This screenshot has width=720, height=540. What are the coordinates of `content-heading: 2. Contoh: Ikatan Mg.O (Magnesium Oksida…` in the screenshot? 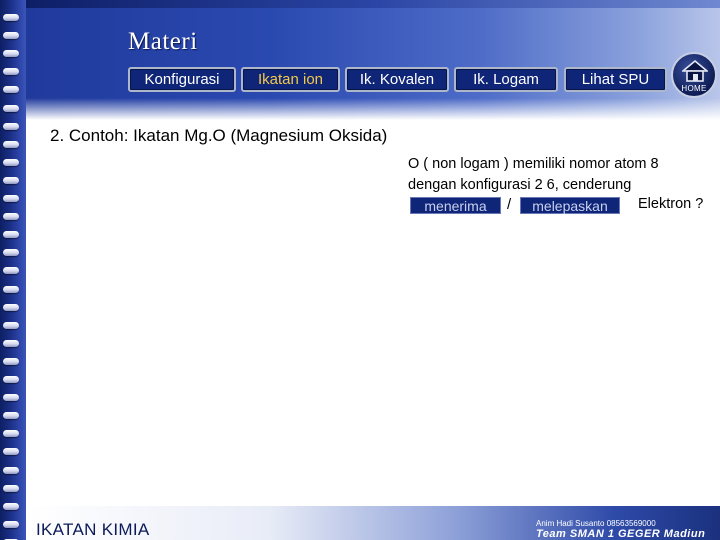 It's located at (219, 135).